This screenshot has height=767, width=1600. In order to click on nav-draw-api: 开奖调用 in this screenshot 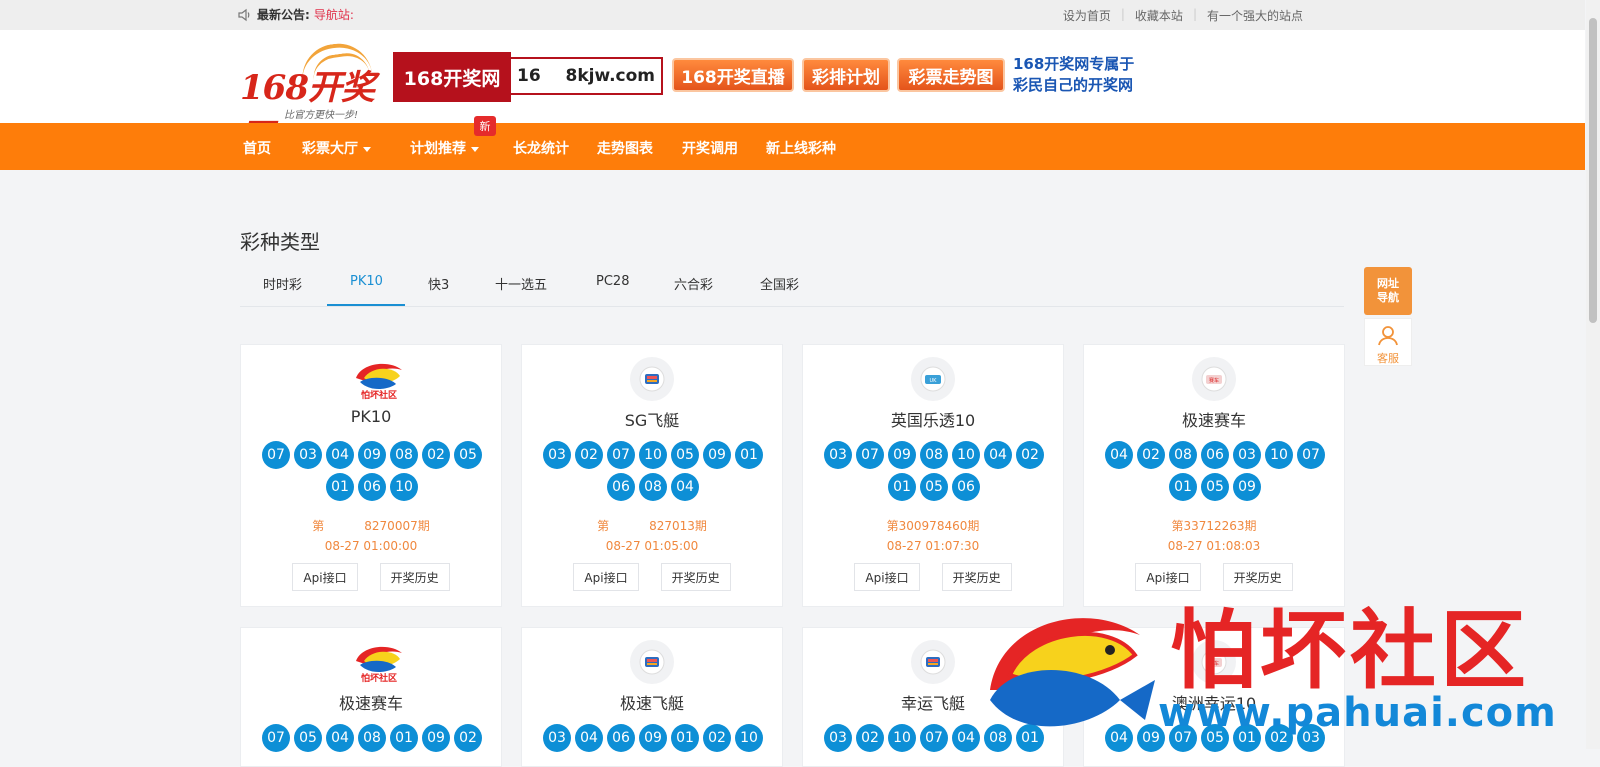, I will do `click(710, 148)`.